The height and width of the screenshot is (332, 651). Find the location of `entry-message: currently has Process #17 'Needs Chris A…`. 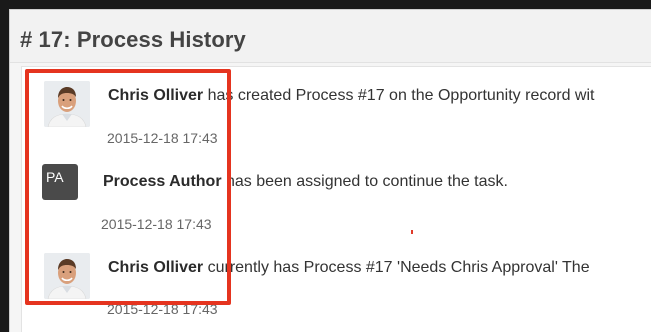

entry-message: currently has Process #17 'Needs Chris A… is located at coordinates (396, 267).